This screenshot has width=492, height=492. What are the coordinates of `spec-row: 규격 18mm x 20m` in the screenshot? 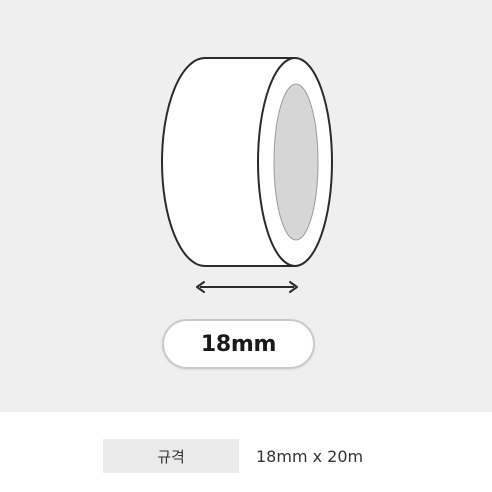 It's located at (253, 456).